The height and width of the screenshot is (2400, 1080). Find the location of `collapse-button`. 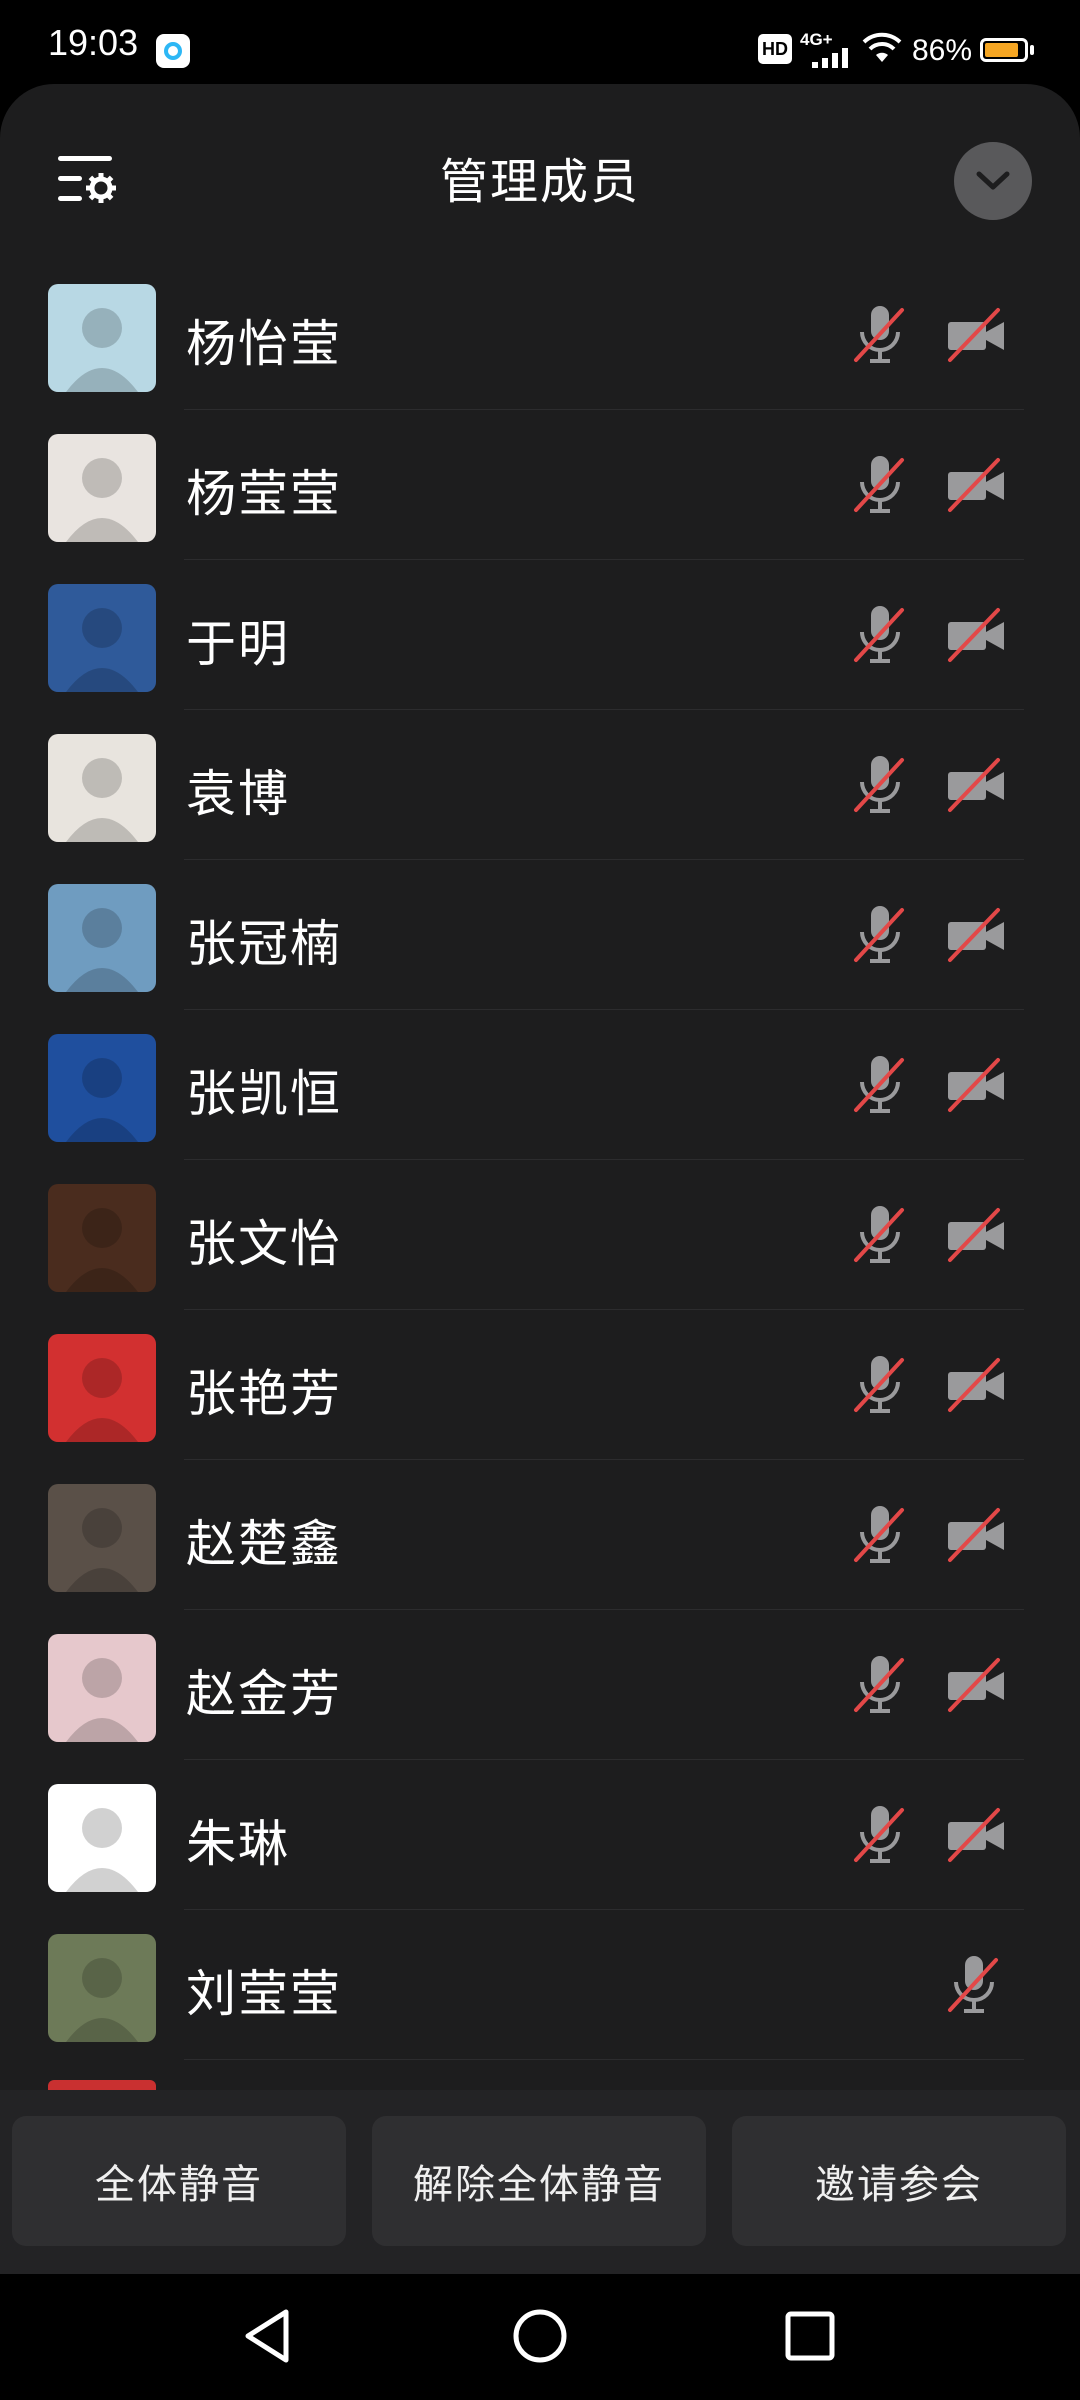

collapse-button is located at coordinates (993, 181).